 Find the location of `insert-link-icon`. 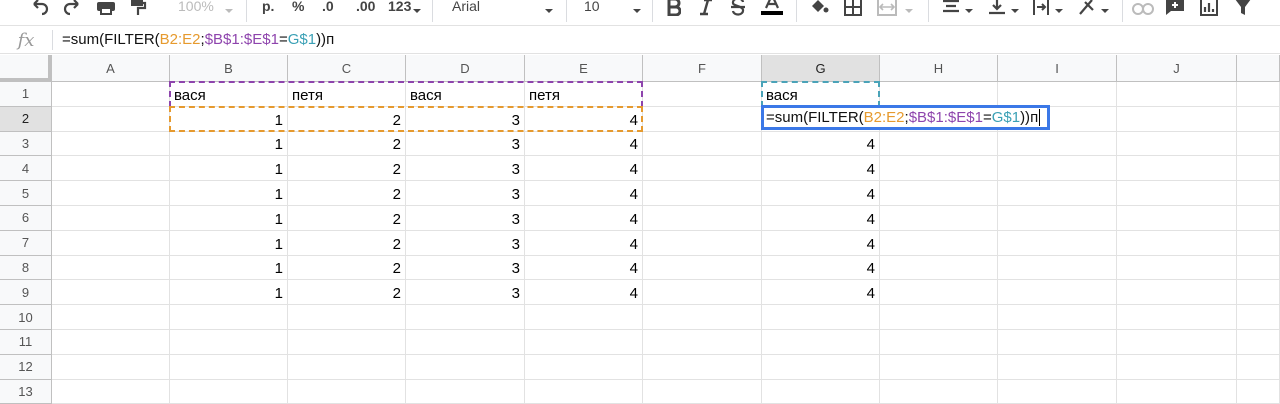

insert-link-icon is located at coordinates (1143, 8).